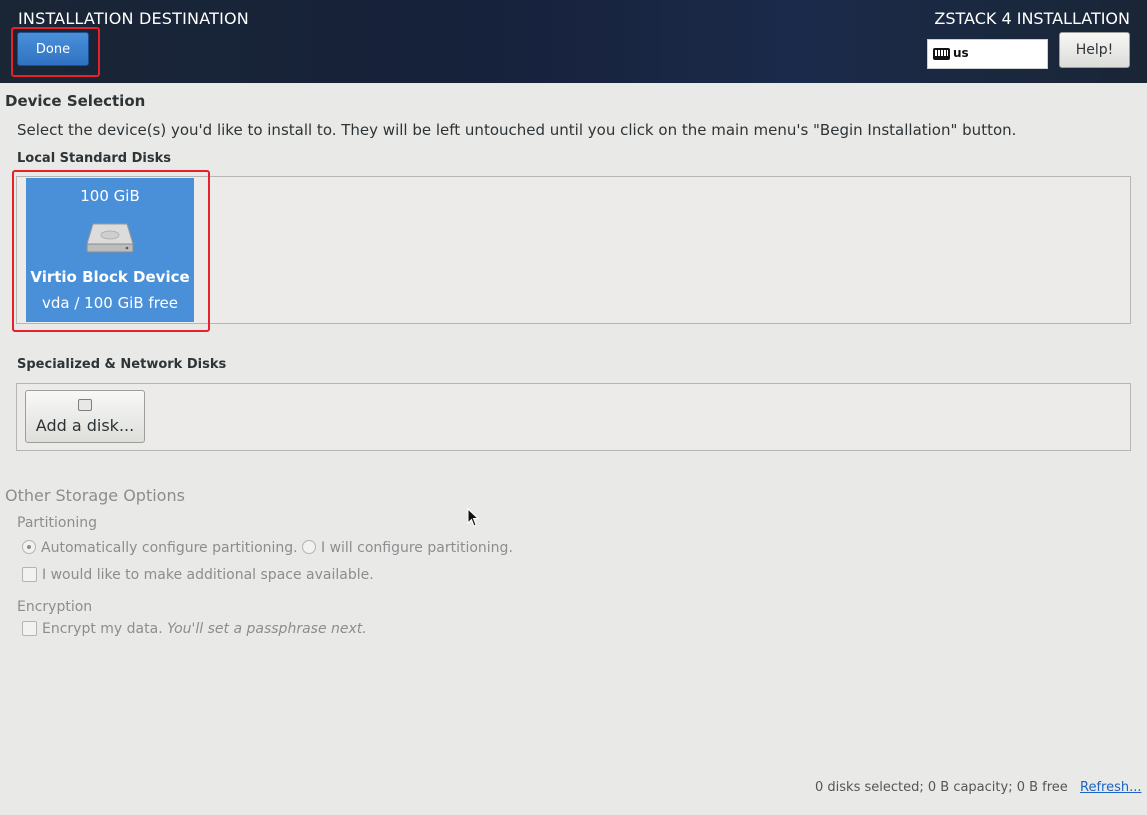  I want to click on done-highlight-box, so click(55, 52).